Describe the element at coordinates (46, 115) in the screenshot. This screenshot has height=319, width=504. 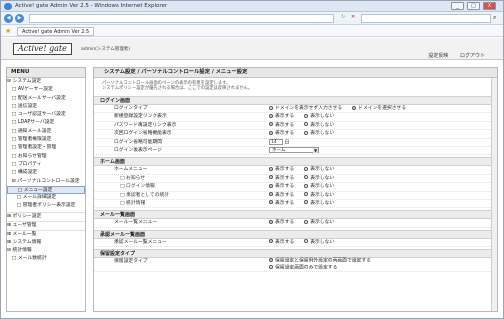
I see `sidebar-item: □ ユーザ認証サーバ設定` at that location.